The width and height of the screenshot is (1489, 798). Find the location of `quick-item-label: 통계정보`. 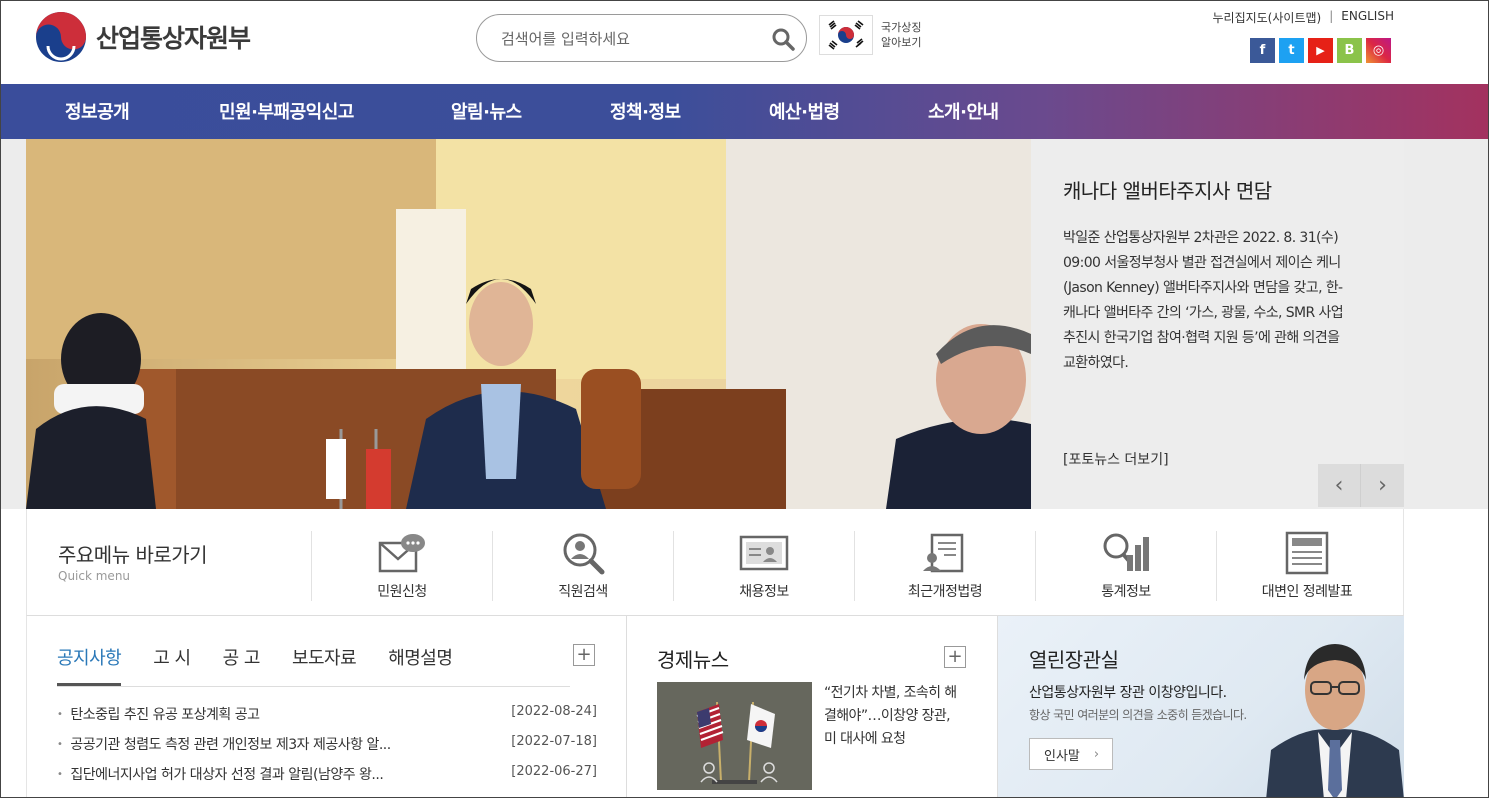

quick-item-label: 통계정보 is located at coordinates (1126, 592).